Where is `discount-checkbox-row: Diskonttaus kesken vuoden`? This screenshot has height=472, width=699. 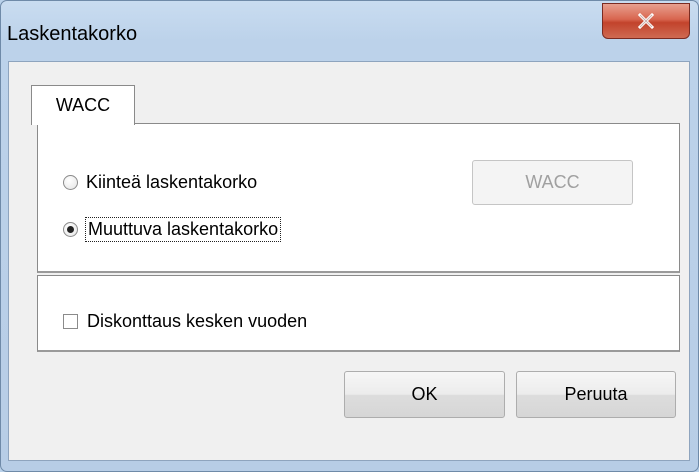 discount-checkbox-row: Diskonttaus kesken vuoden is located at coordinates (185, 321).